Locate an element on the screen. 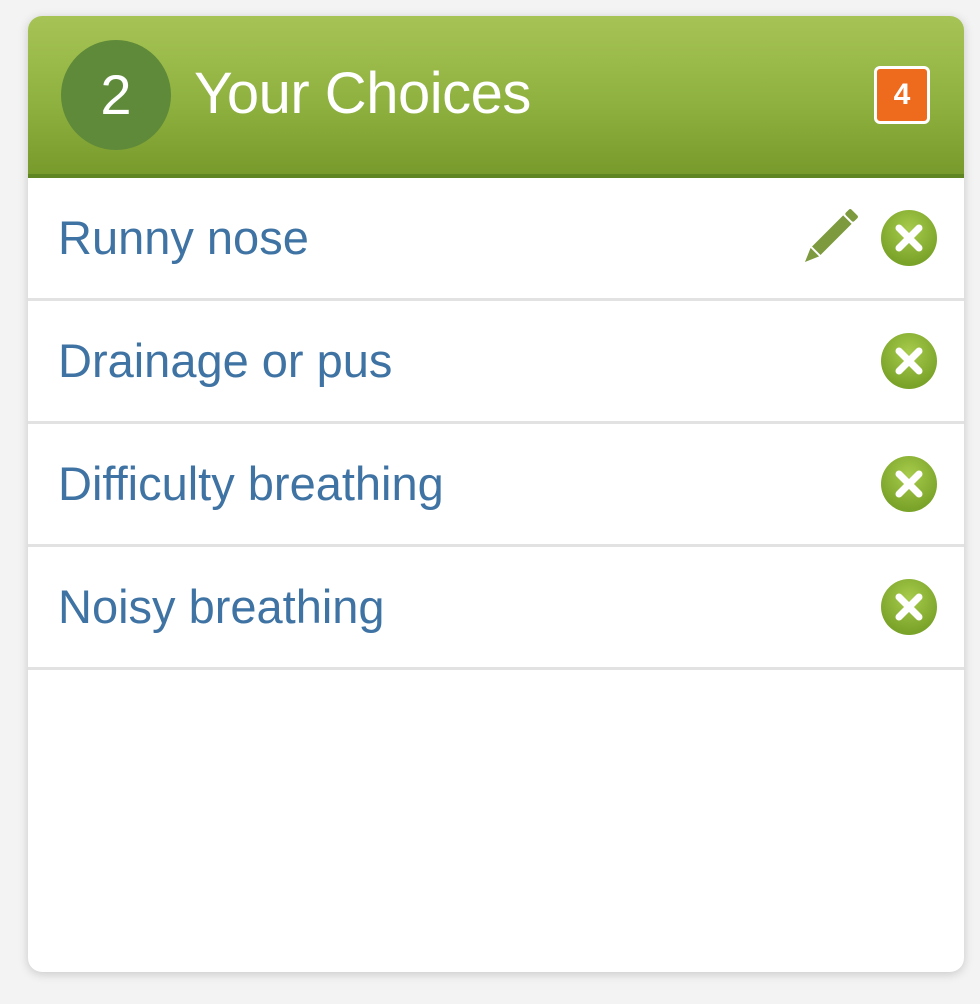 The width and height of the screenshot is (980, 1004). panel-title: Your Choices is located at coordinates (362, 93).